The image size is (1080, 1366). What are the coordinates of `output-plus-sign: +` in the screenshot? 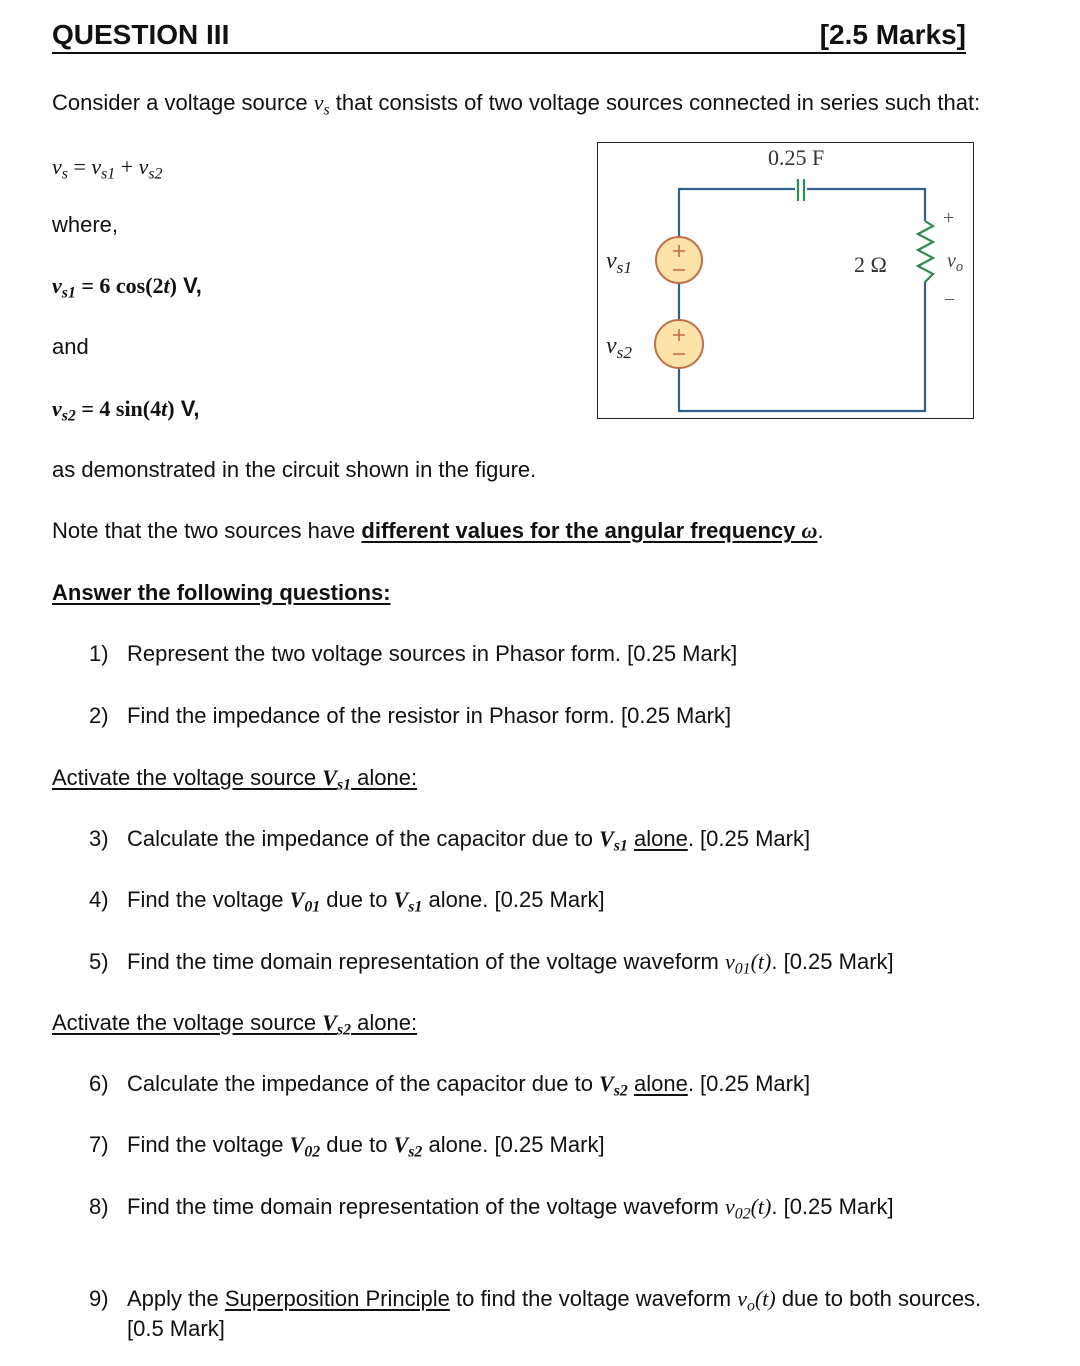 It's located at (949, 218).